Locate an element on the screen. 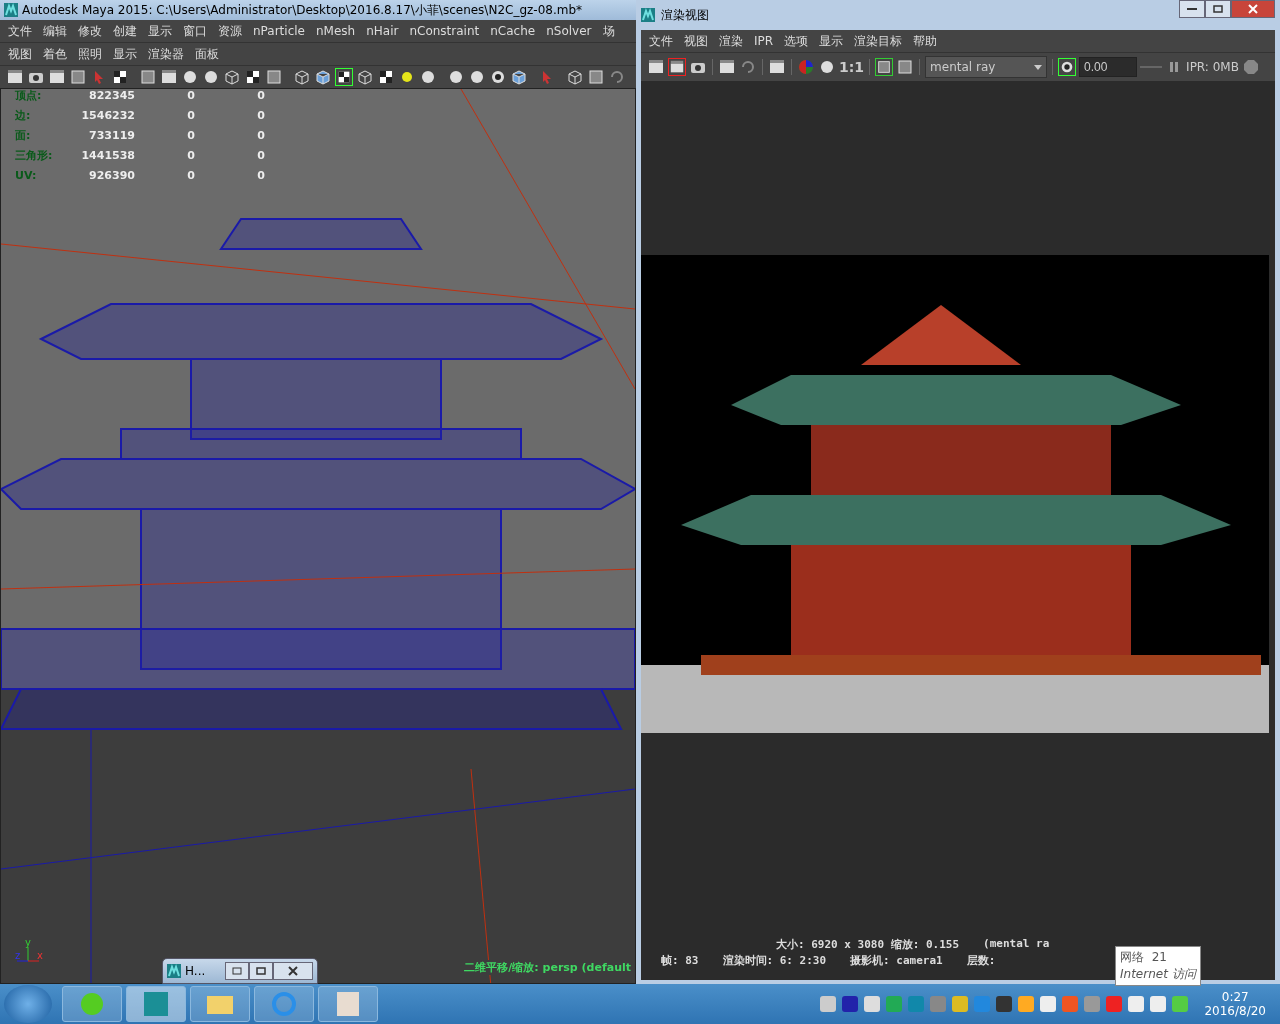 Image resolution: width=1280 pixels, height=1024 pixels. restore-button is located at coordinates (237, 971).